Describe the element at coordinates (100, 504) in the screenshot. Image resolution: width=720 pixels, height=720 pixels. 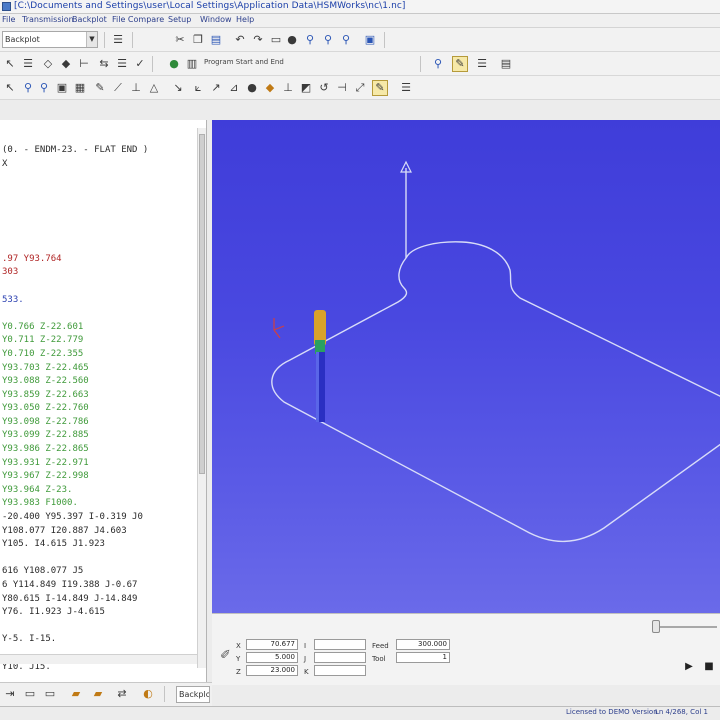
I see `code-line: Y93.983 F1000.` at that location.